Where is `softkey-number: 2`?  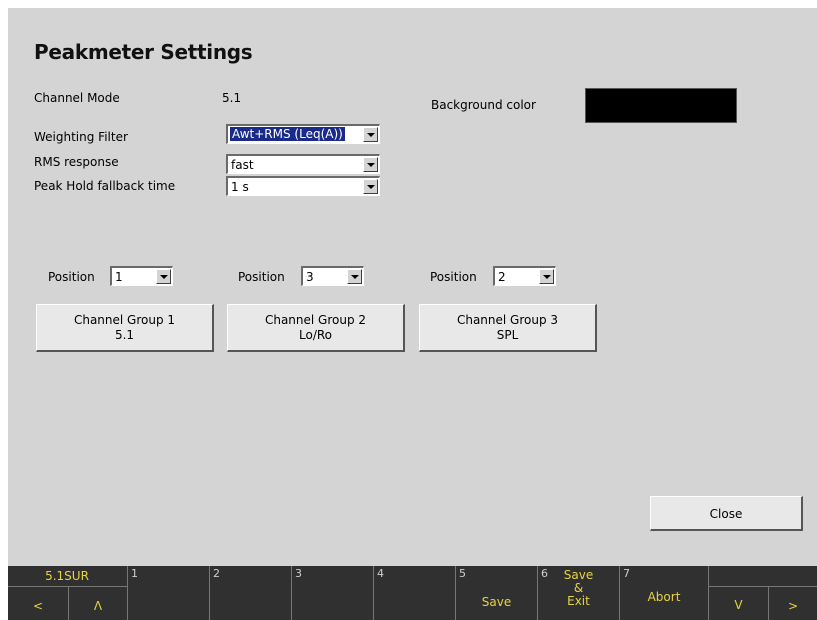 softkey-number: 2 is located at coordinates (216, 573).